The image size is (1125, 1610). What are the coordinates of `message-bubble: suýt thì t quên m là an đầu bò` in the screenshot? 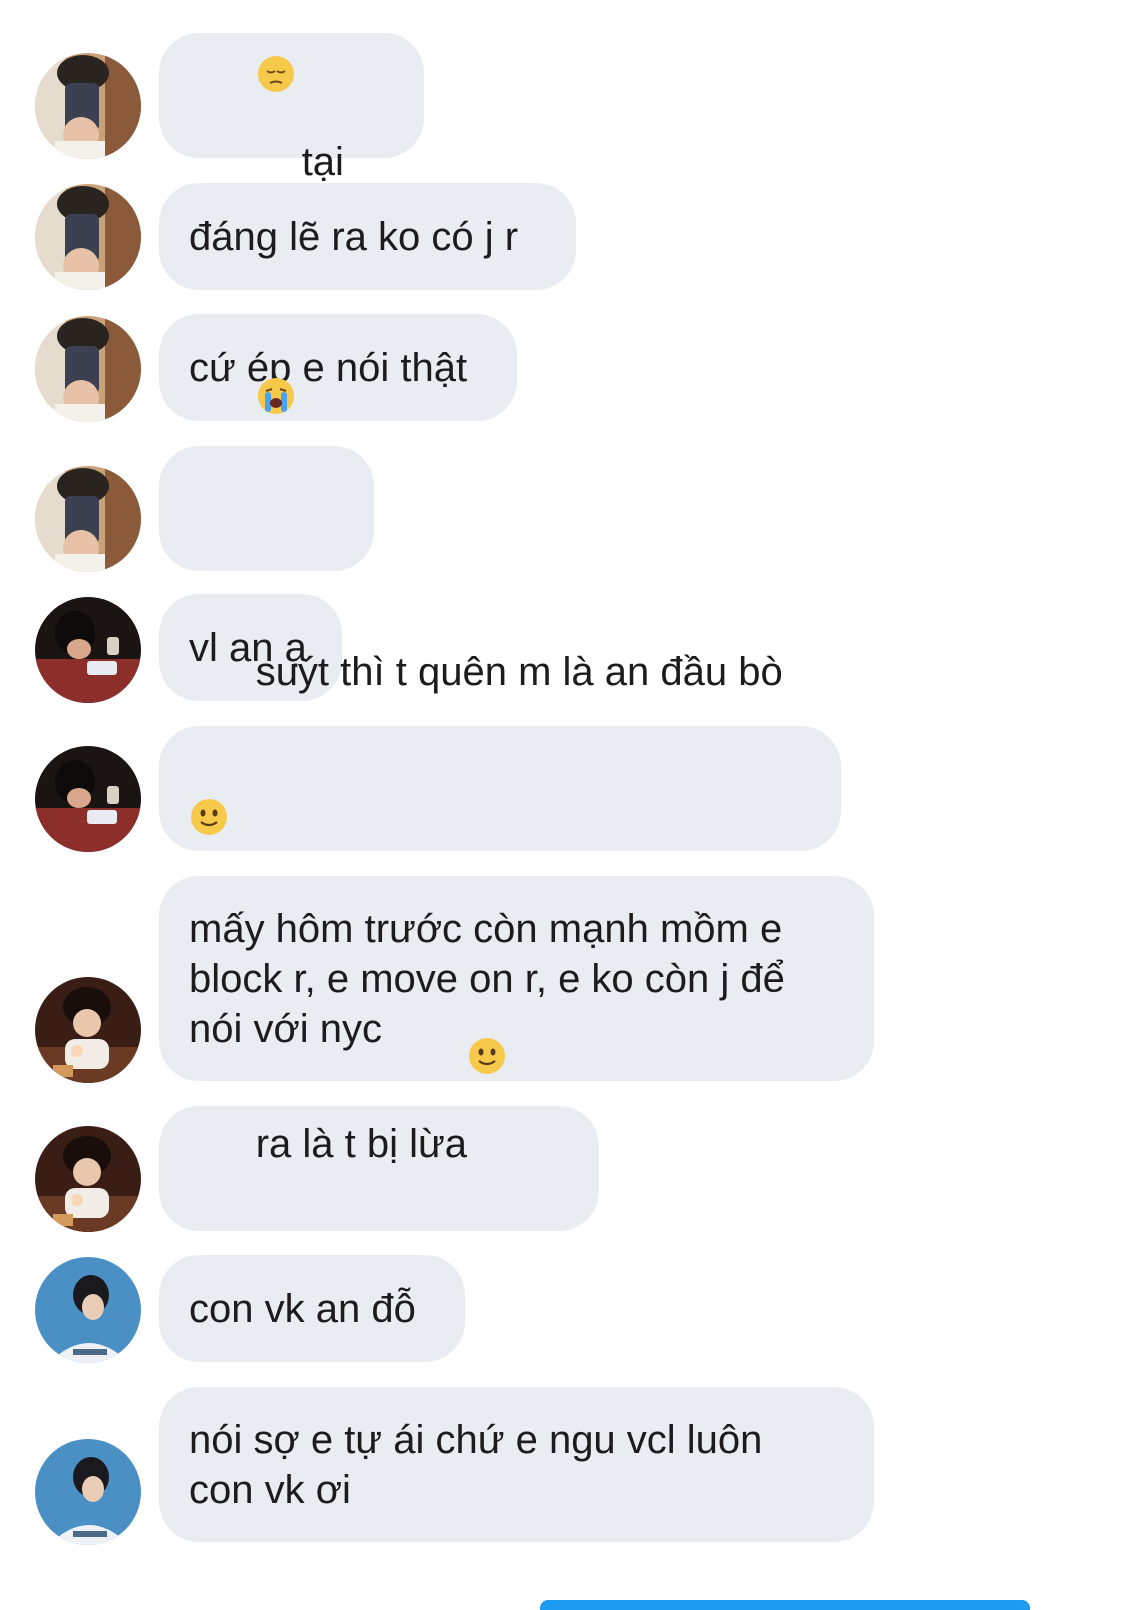 It's located at (500, 750).